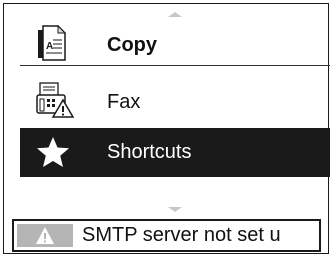 This screenshot has width=334, height=258. Describe the element at coordinates (149, 152) in the screenshot. I see `menu-item-label: Shortcuts` at that location.